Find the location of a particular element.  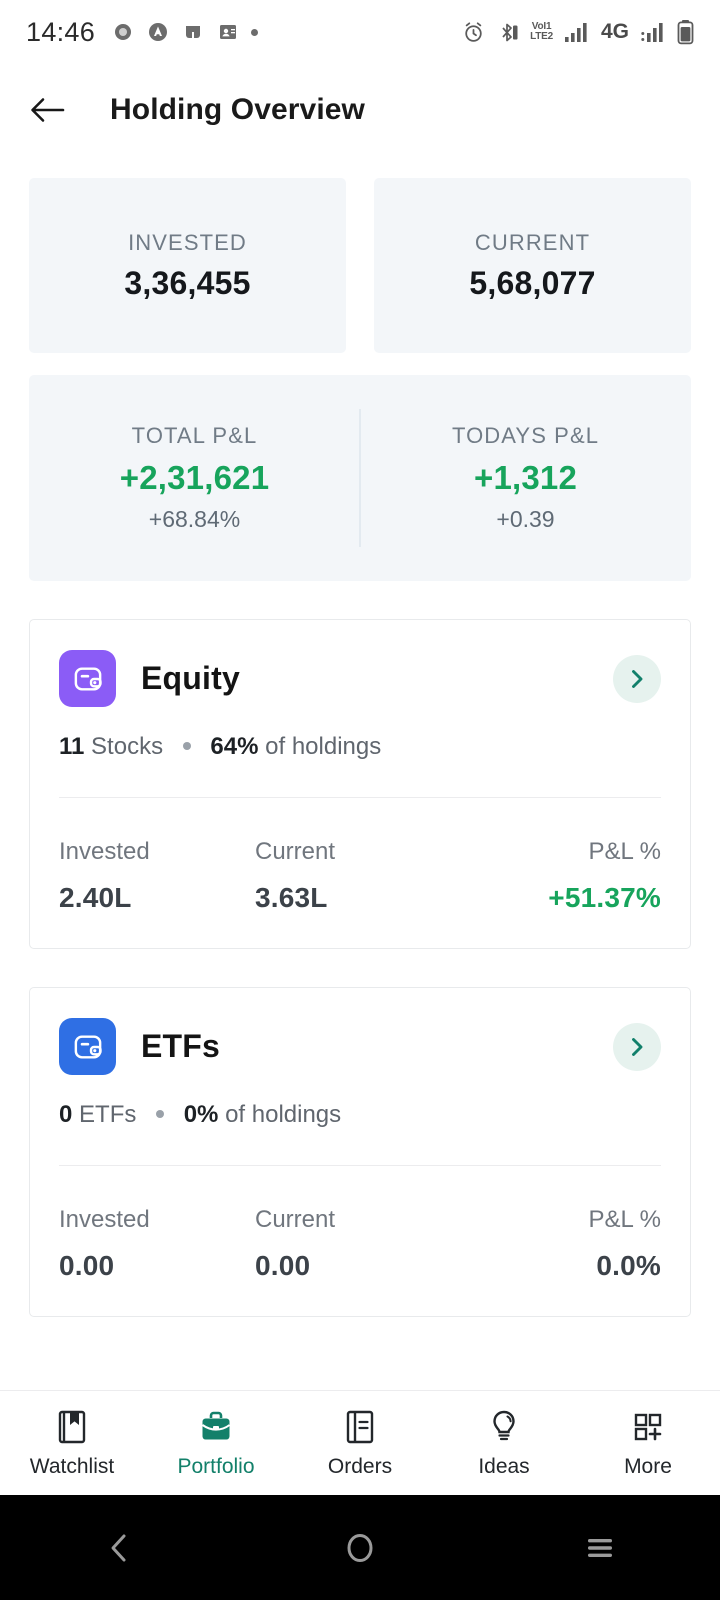

asset-meta: 11 Stocks 64% of holdings is located at coordinates (360, 747).